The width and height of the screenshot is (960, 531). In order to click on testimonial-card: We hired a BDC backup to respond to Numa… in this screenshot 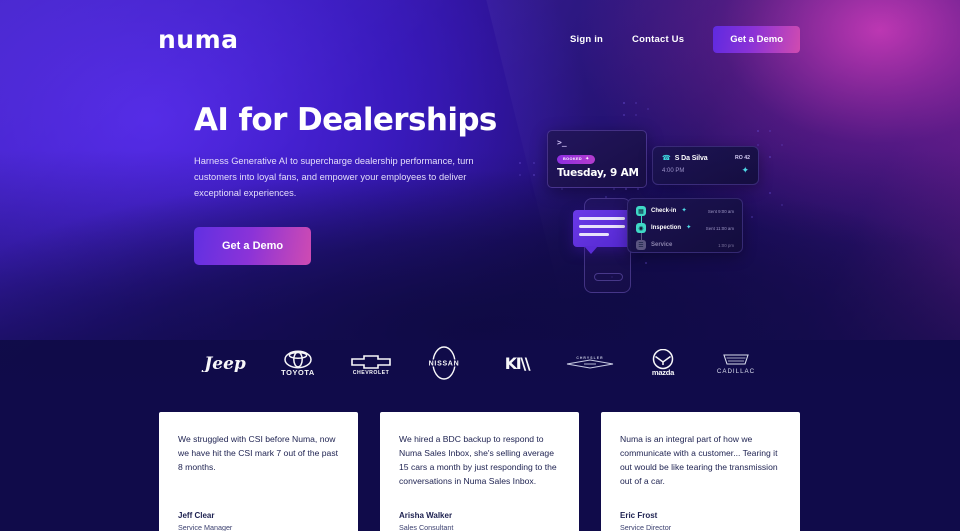, I will do `click(479, 471)`.